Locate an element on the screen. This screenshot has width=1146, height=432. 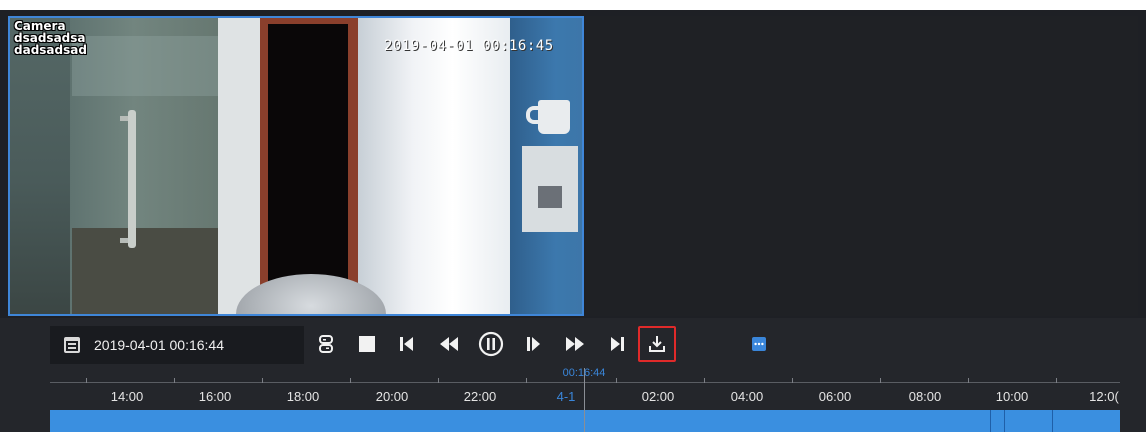
scene-frost-stripe is located at coordinates (150, 66).